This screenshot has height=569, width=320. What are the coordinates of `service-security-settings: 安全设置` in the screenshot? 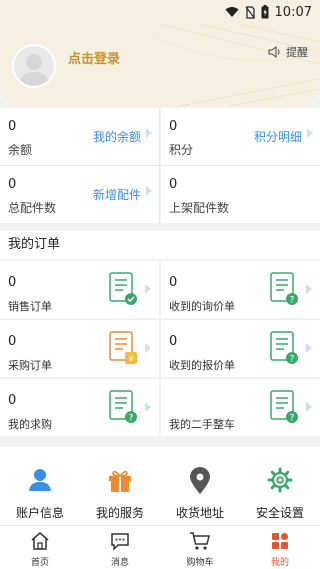 It's located at (280, 486).